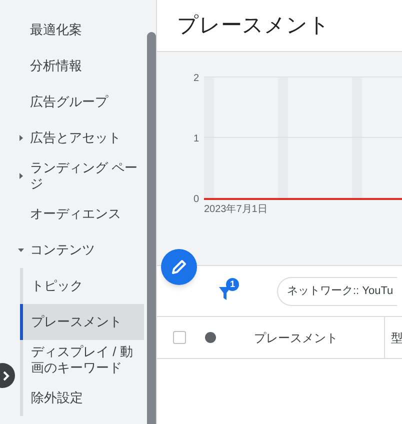 This screenshot has width=402, height=424. What do you see at coordinates (73, 30) in the screenshot?
I see `sidebar-item: 最適化案` at bounding box center [73, 30].